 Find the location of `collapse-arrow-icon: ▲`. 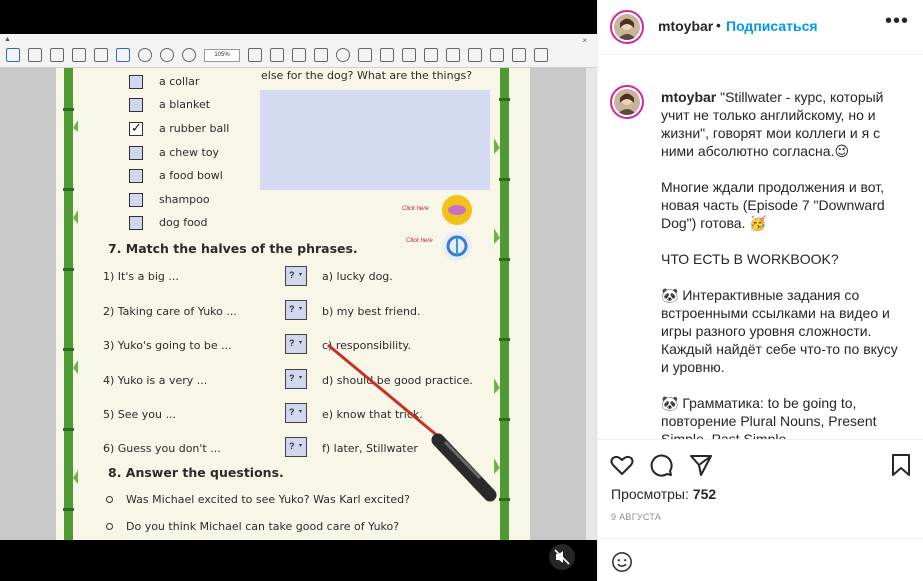

collapse-arrow-icon: ▲ is located at coordinates (7, 39).